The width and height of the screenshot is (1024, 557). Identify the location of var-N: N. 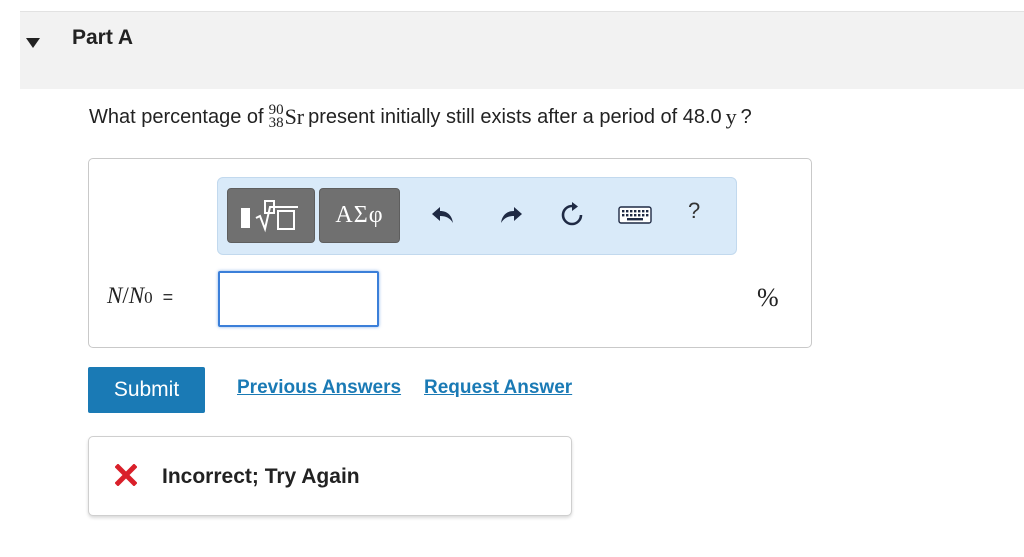
(115, 295).